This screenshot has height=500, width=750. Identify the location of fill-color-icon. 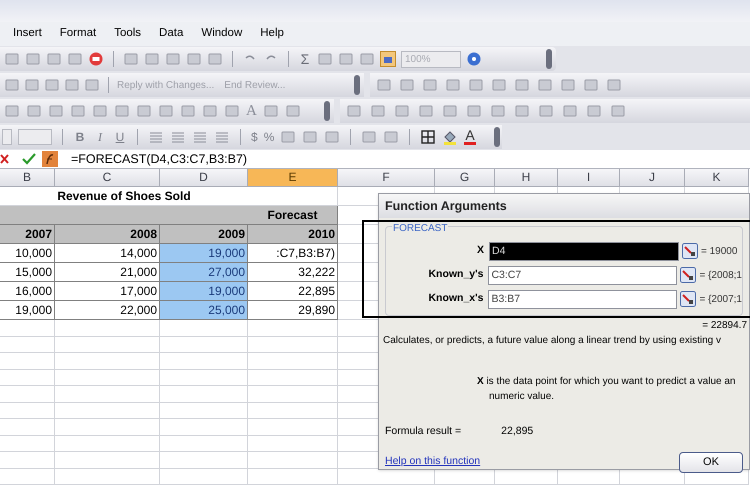
(450, 137).